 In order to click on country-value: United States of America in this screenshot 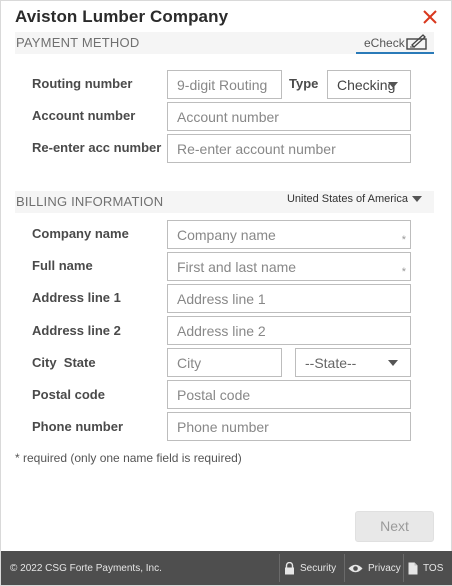, I will do `click(347, 199)`.